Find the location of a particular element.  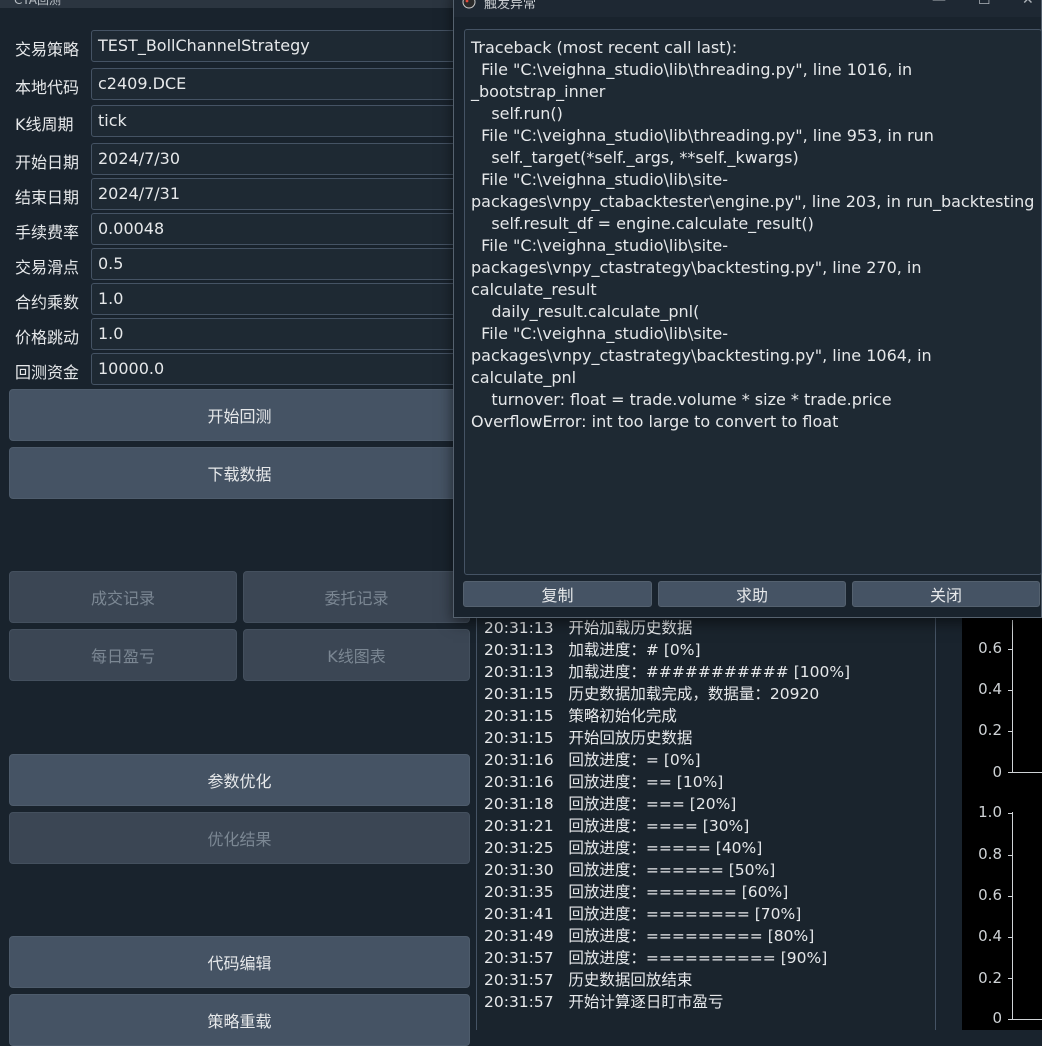

maximize-icon: ☐ is located at coordinates (984, 4).